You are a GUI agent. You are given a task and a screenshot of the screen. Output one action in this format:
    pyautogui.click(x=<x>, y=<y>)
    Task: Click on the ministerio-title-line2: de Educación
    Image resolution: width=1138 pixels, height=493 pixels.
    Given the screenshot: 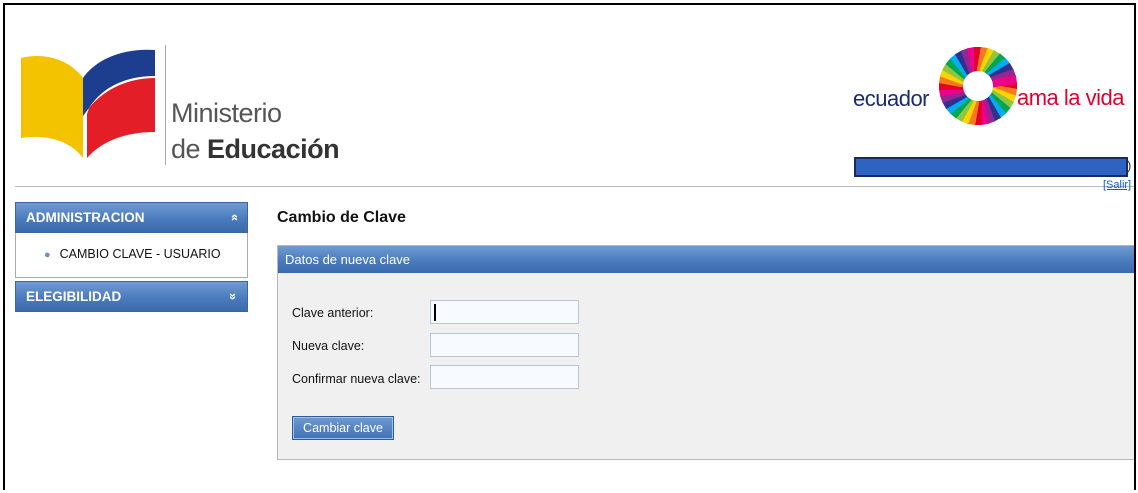 What is the action you would take?
    pyautogui.click(x=255, y=149)
    